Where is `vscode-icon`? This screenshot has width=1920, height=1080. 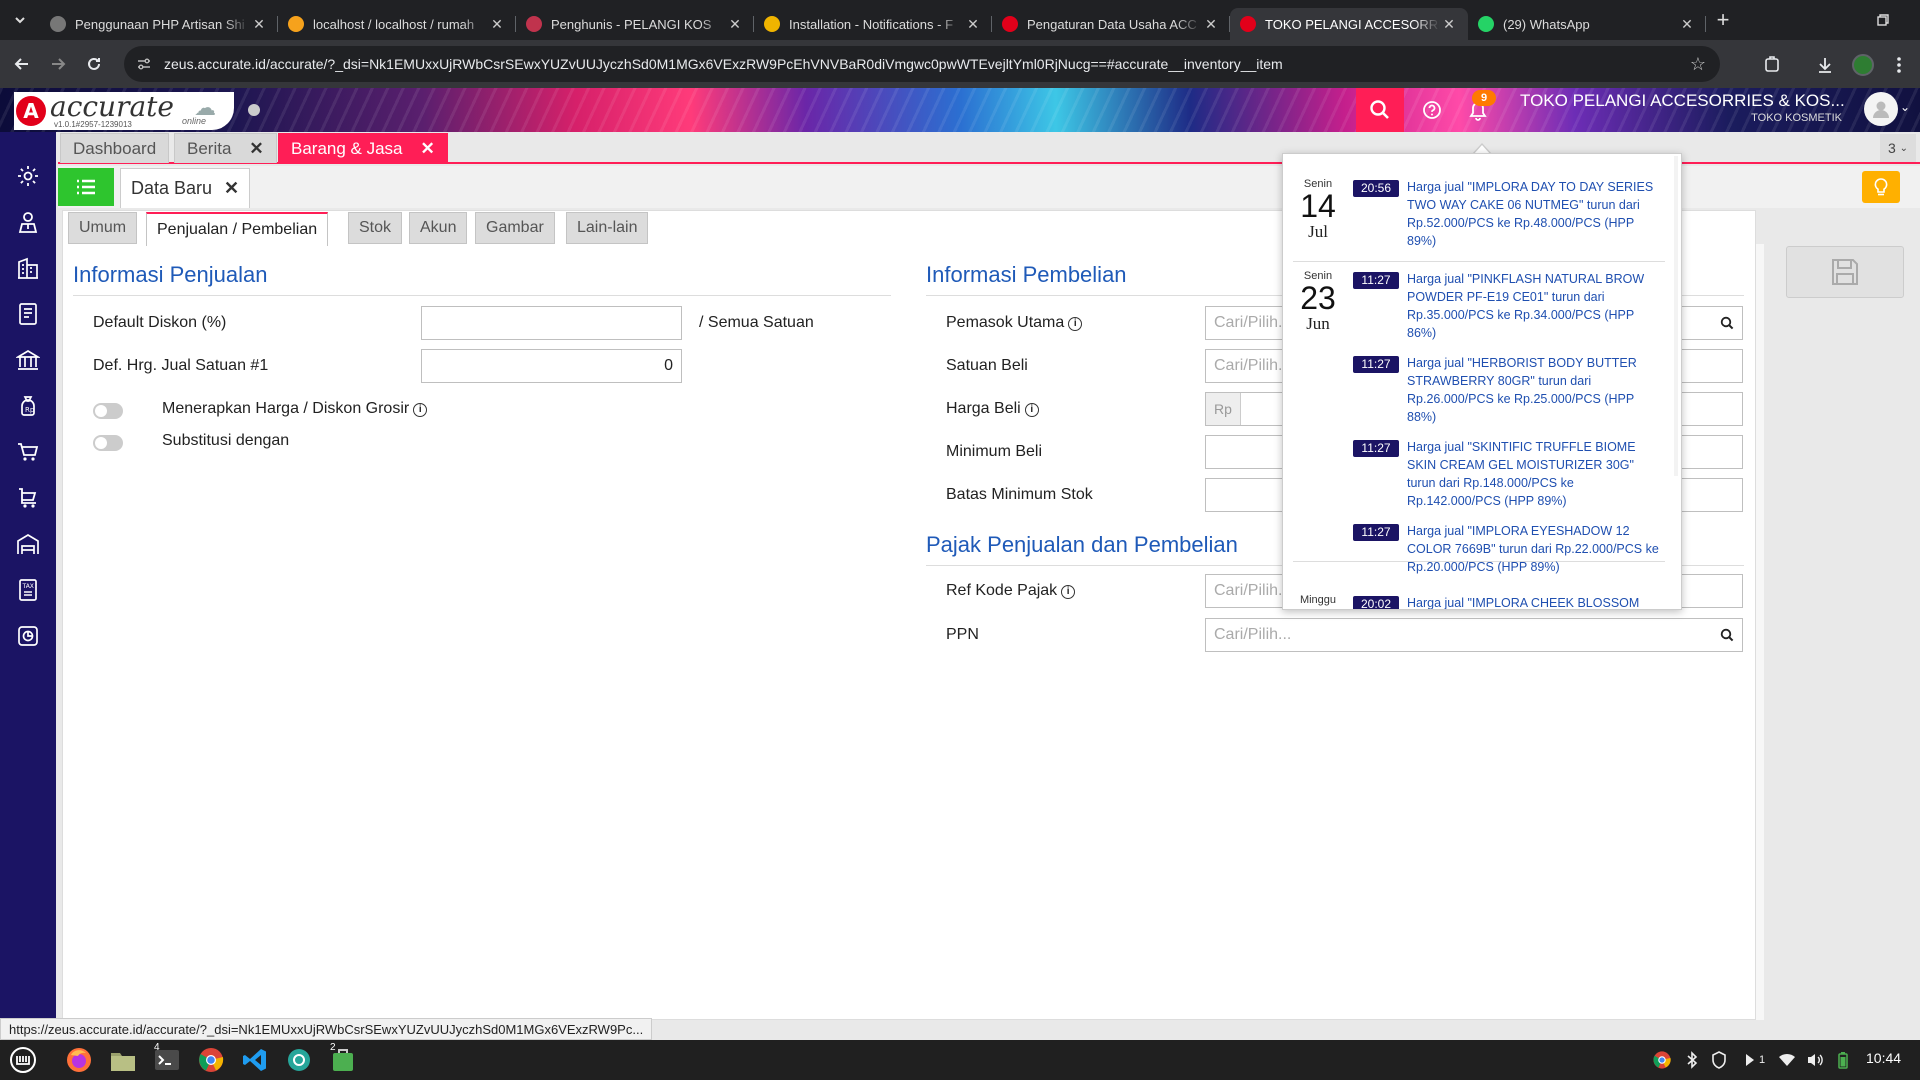 vscode-icon is located at coordinates (255, 1060).